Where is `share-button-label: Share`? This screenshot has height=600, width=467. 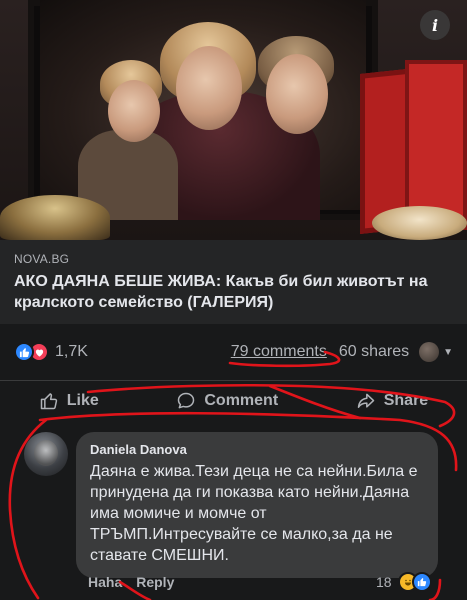
share-button-label: Share is located at coordinates (406, 400).